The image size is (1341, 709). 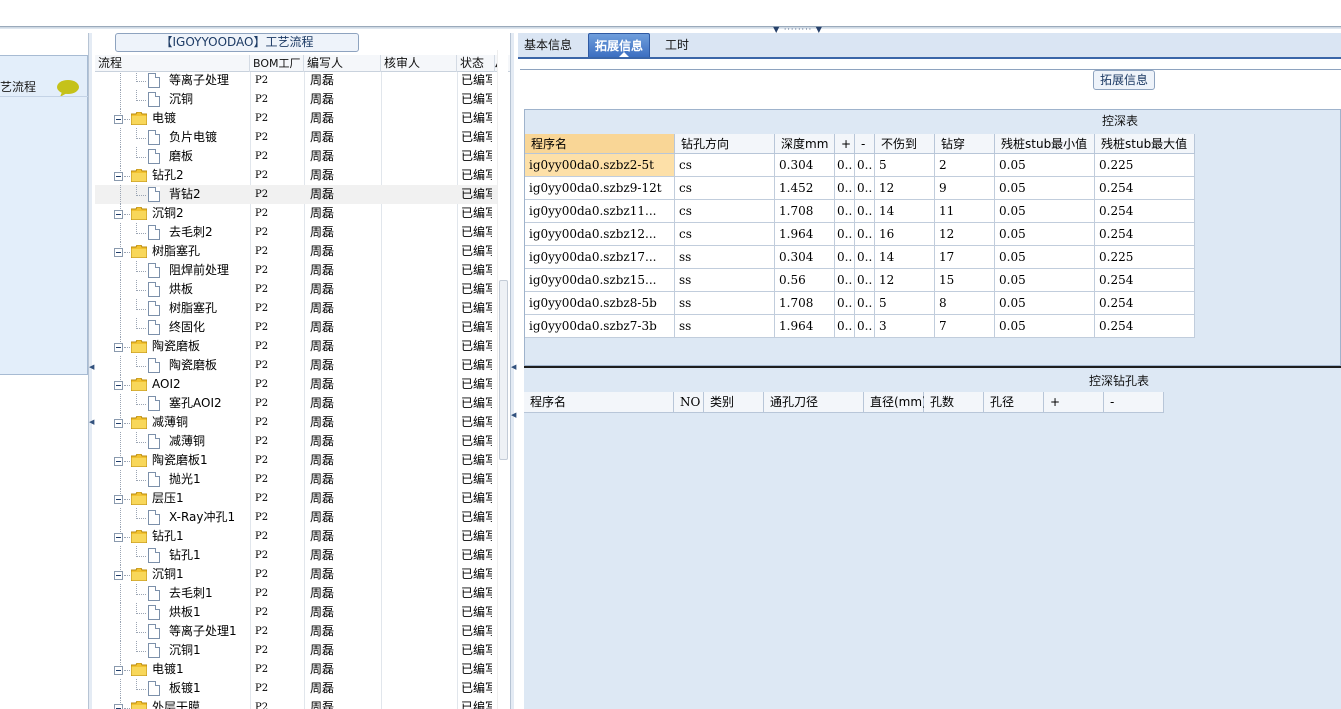 I want to click on depth-column-header: +, so click(x=845, y=144).